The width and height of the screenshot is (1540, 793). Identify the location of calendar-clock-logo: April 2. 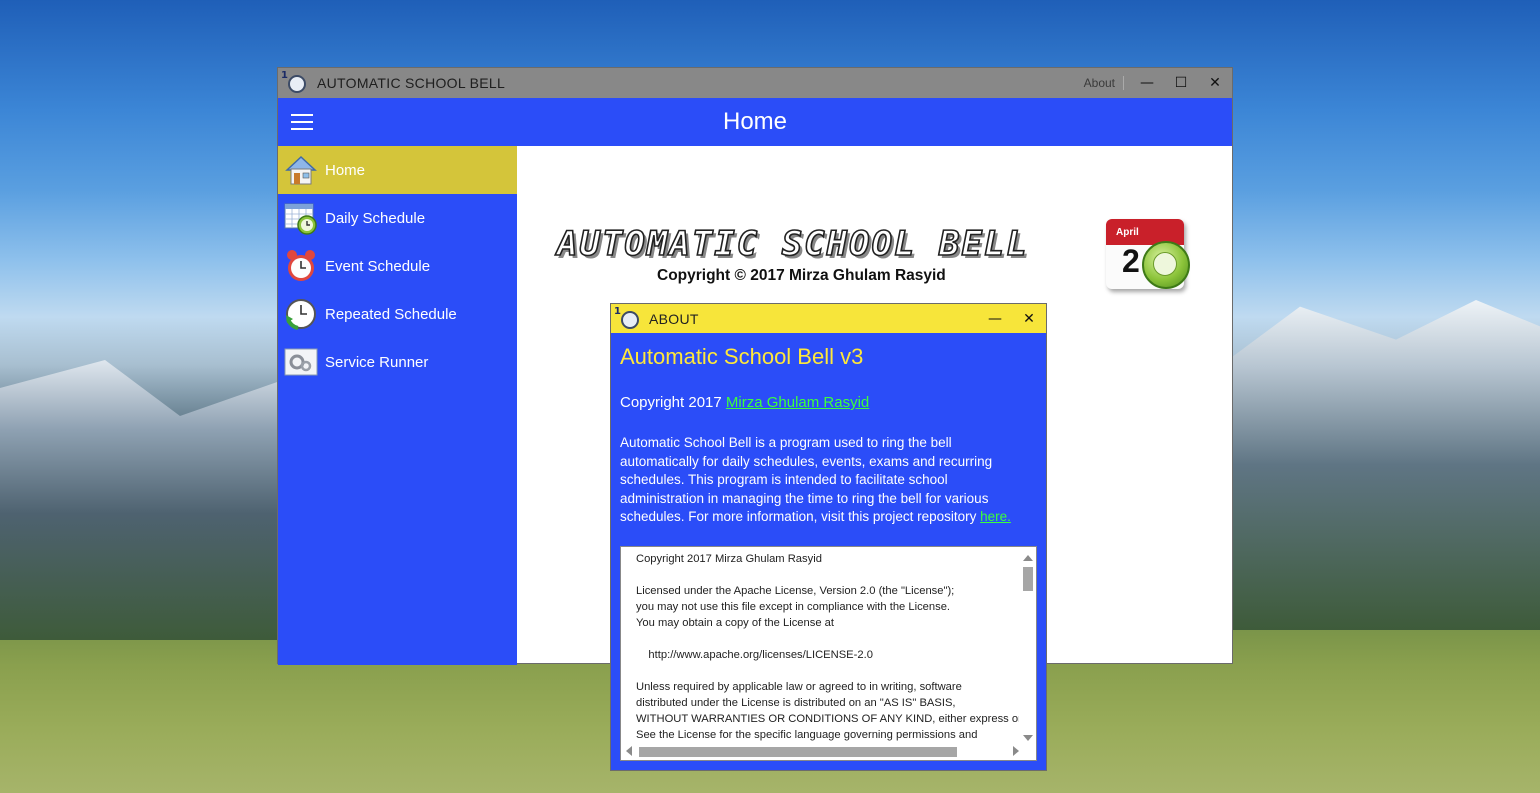
(1148, 252).